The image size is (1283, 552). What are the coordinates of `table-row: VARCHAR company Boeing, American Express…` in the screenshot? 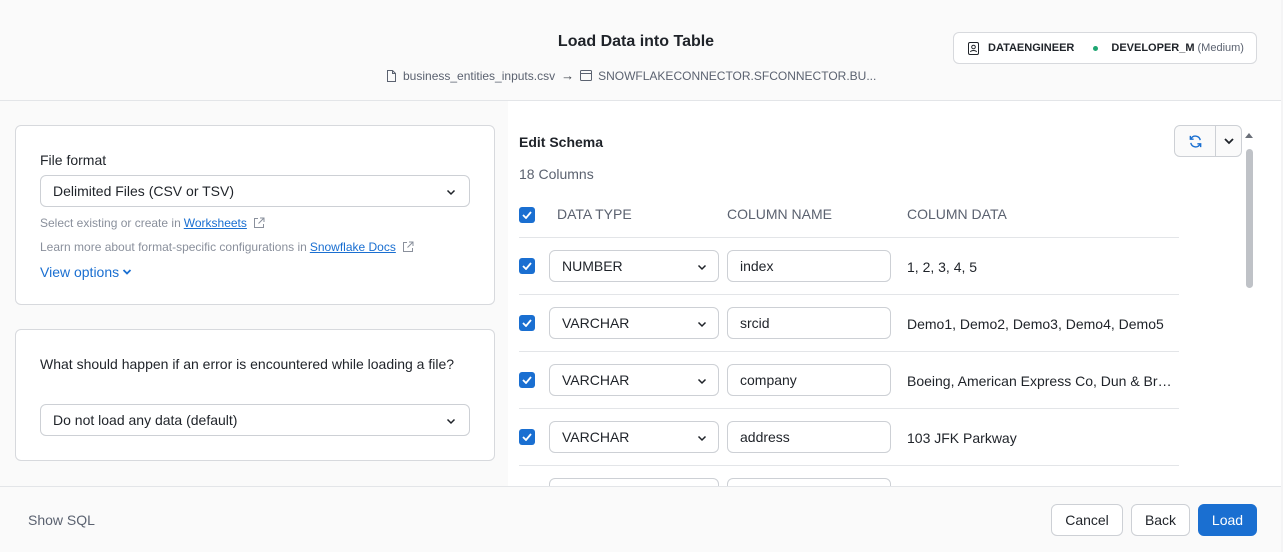 It's located at (849, 380).